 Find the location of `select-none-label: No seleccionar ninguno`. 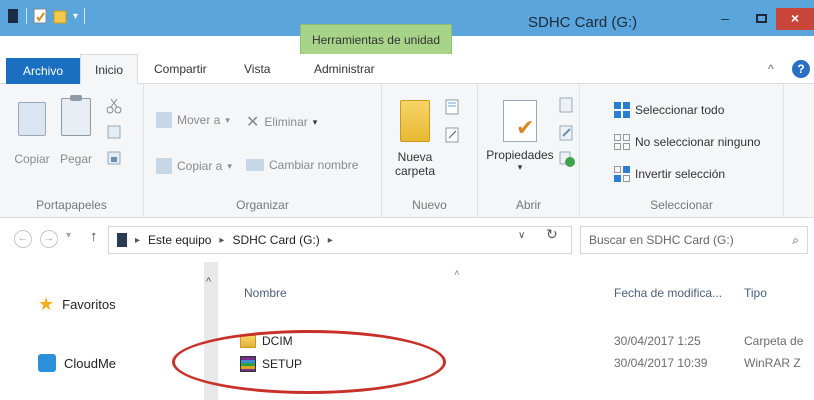

select-none-label: No seleccionar ninguno is located at coordinates (698, 142).